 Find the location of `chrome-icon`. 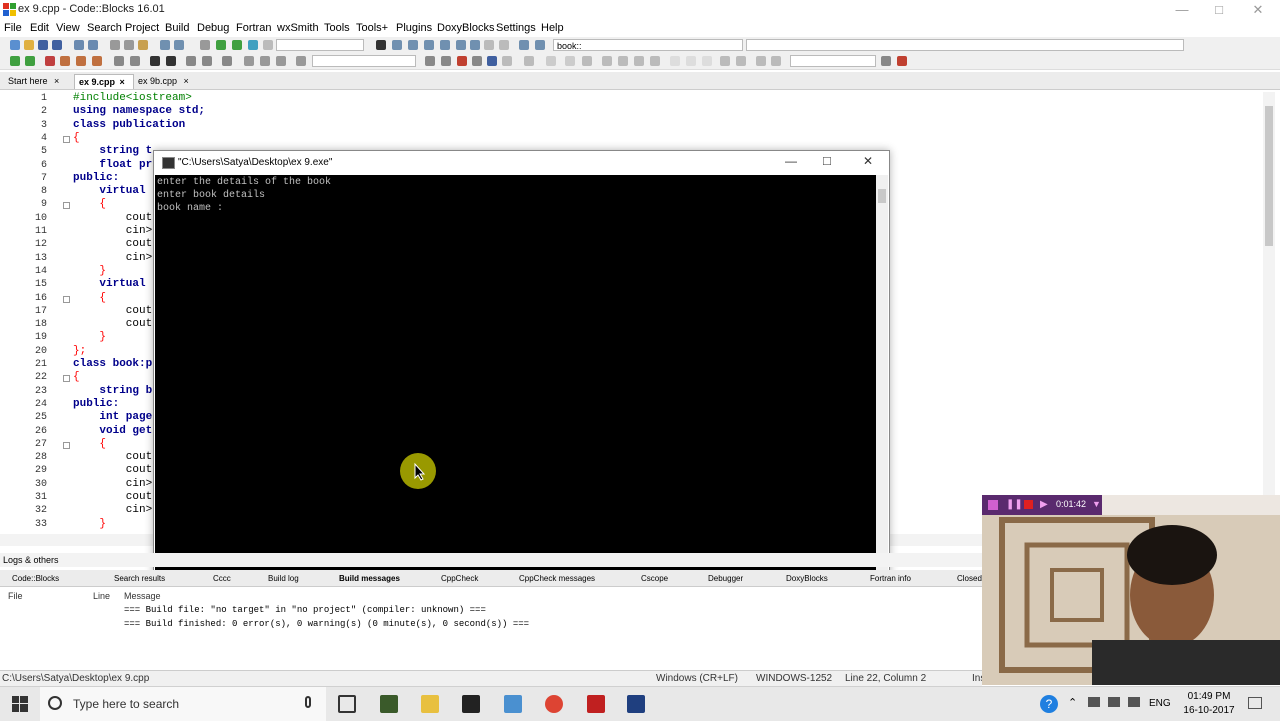

chrome-icon is located at coordinates (554, 704).